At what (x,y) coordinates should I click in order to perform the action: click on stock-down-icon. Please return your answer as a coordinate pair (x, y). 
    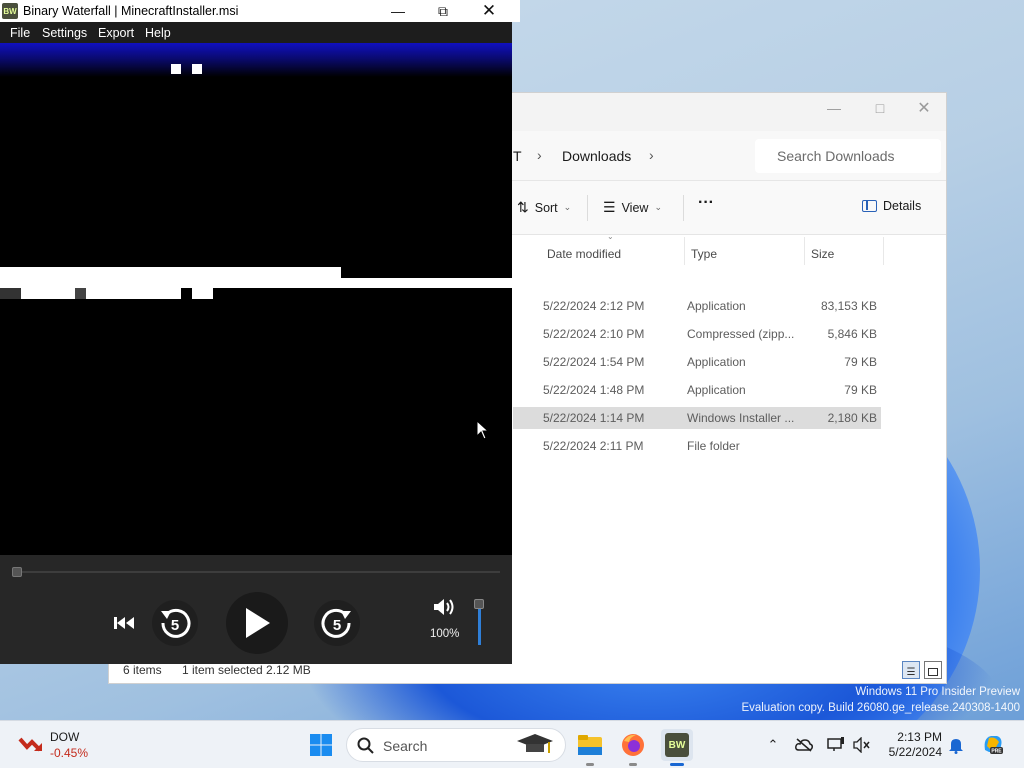
    Looking at the image, I should click on (30, 744).